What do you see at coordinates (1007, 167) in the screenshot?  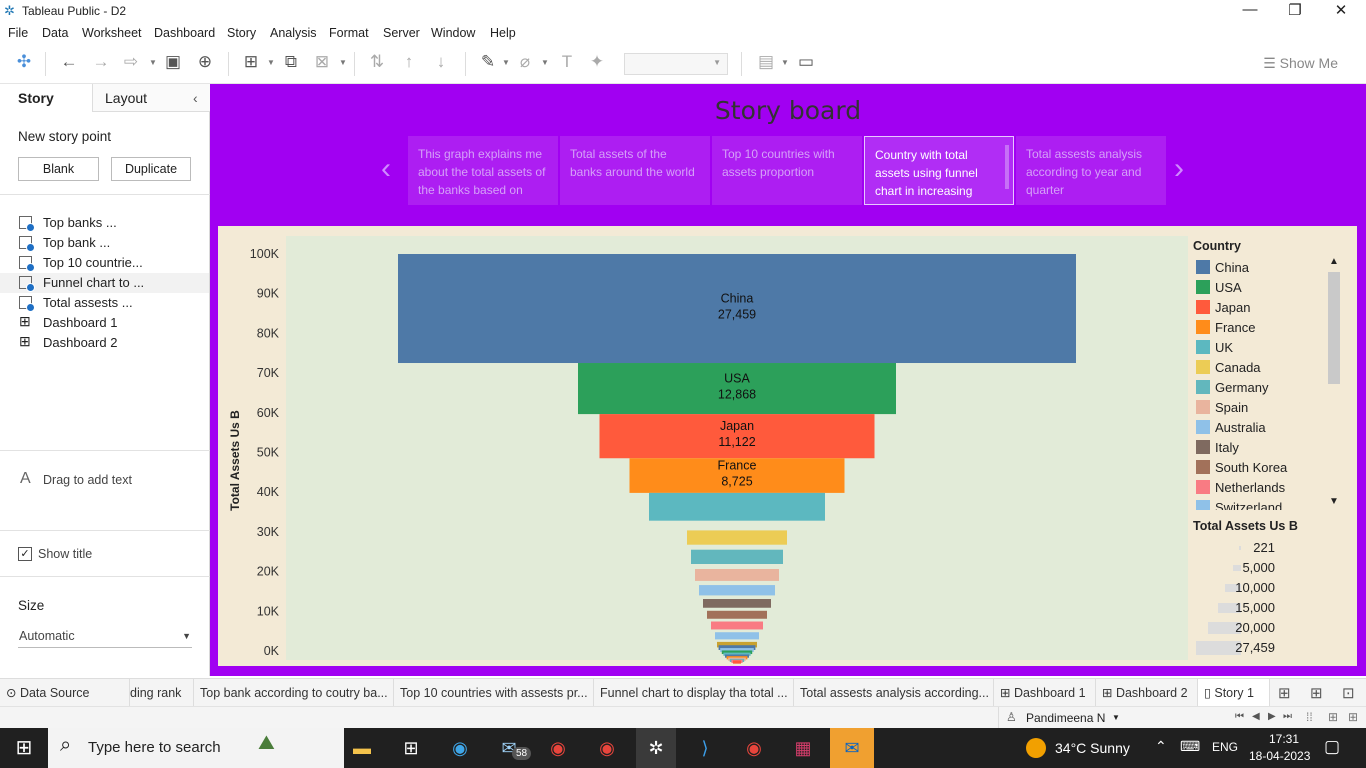 I see `caption-scrollbar` at bounding box center [1007, 167].